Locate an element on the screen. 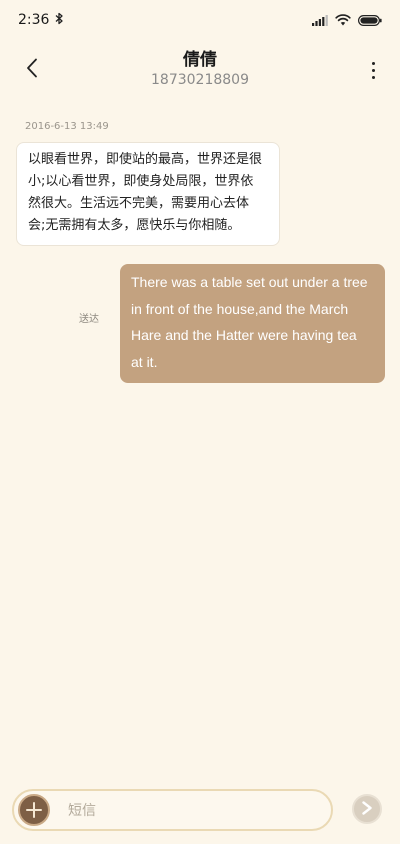 This screenshot has height=844, width=400. plus-icon is located at coordinates (34, 810).